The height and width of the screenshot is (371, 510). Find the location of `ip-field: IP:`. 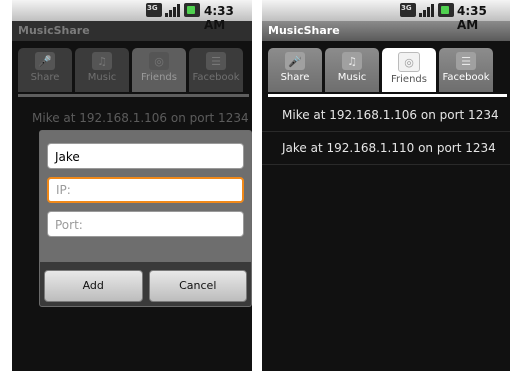

ip-field: IP: is located at coordinates (145, 190).